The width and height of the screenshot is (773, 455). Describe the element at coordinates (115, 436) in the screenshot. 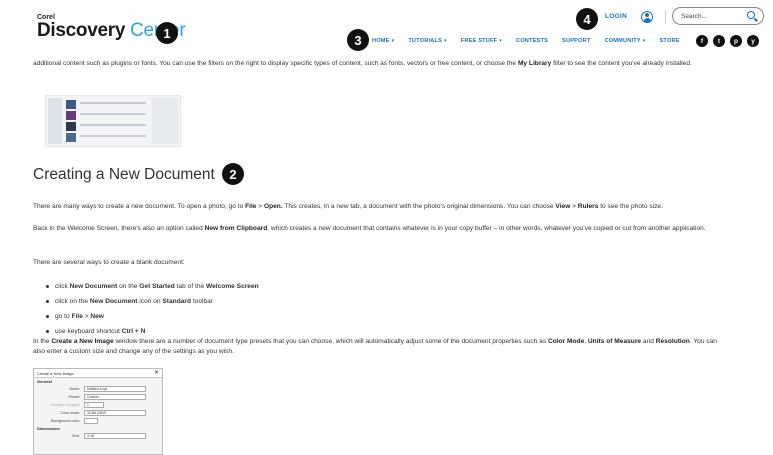

I see `dialog-field: 4"x6"` at that location.